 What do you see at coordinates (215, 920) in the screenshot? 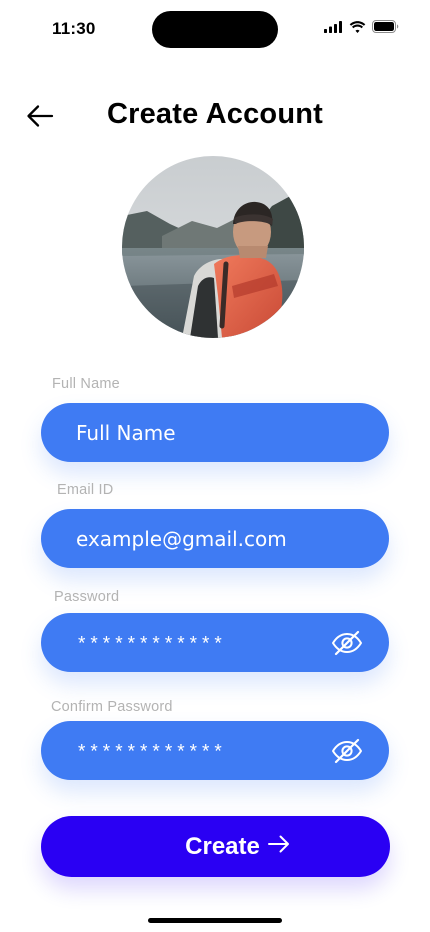
I see `home-indicator` at bounding box center [215, 920].